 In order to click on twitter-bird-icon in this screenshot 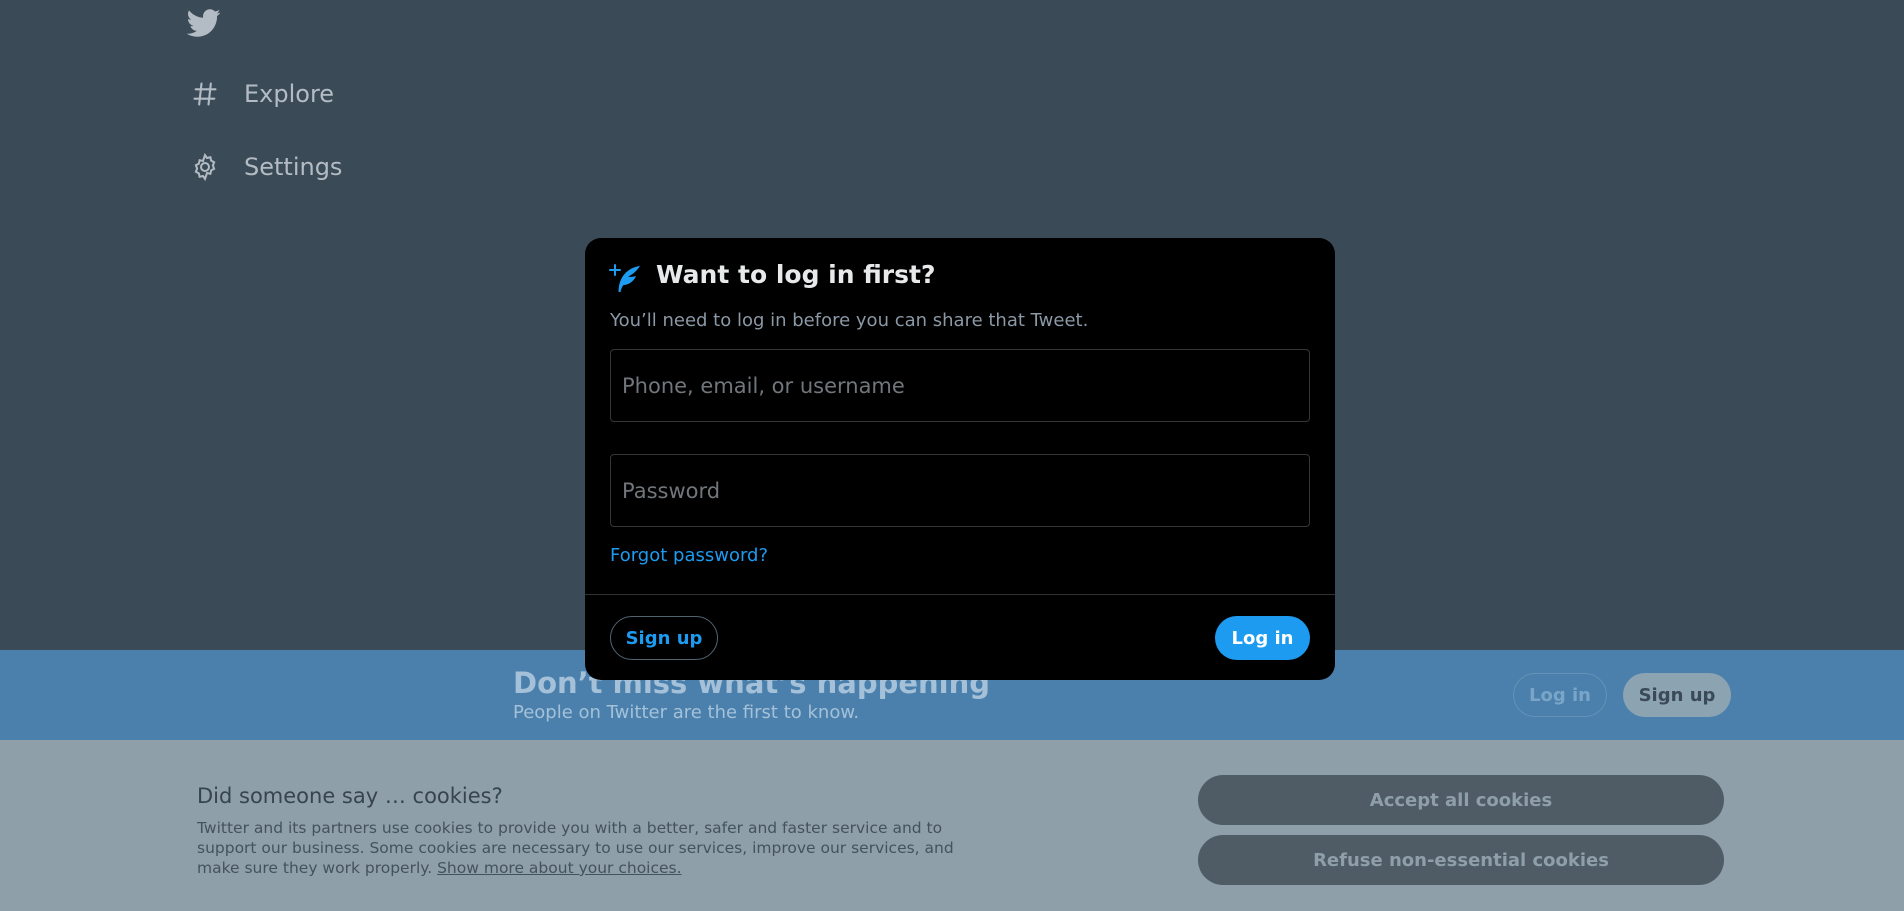, I will do `click(204, 23)`.